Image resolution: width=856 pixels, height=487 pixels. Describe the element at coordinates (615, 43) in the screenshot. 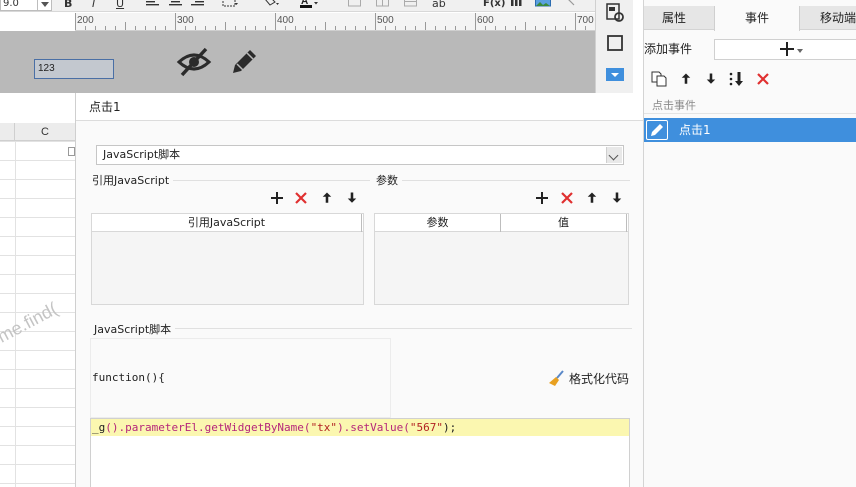

I see `frame-icon` at that location.